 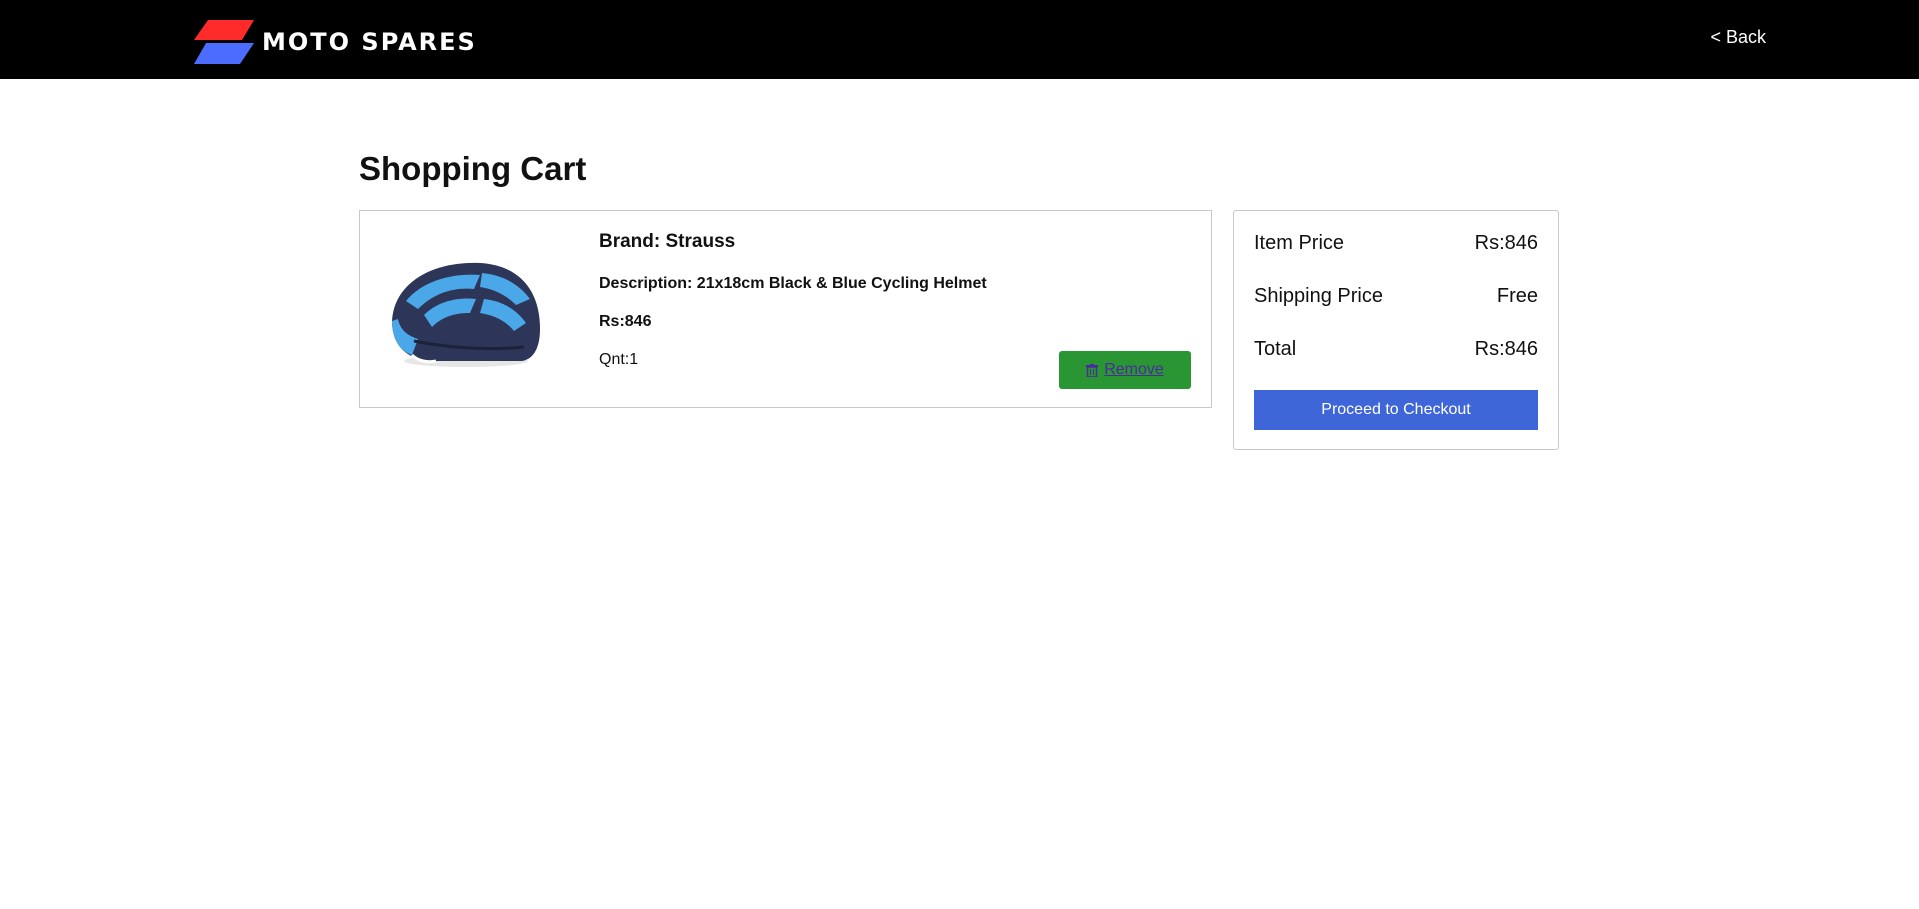 What do you see at coordinates (959, 39) in the screenshot?
I see `top-navbar: MOTO SPARES < Back` at bounding box center [959, 39].